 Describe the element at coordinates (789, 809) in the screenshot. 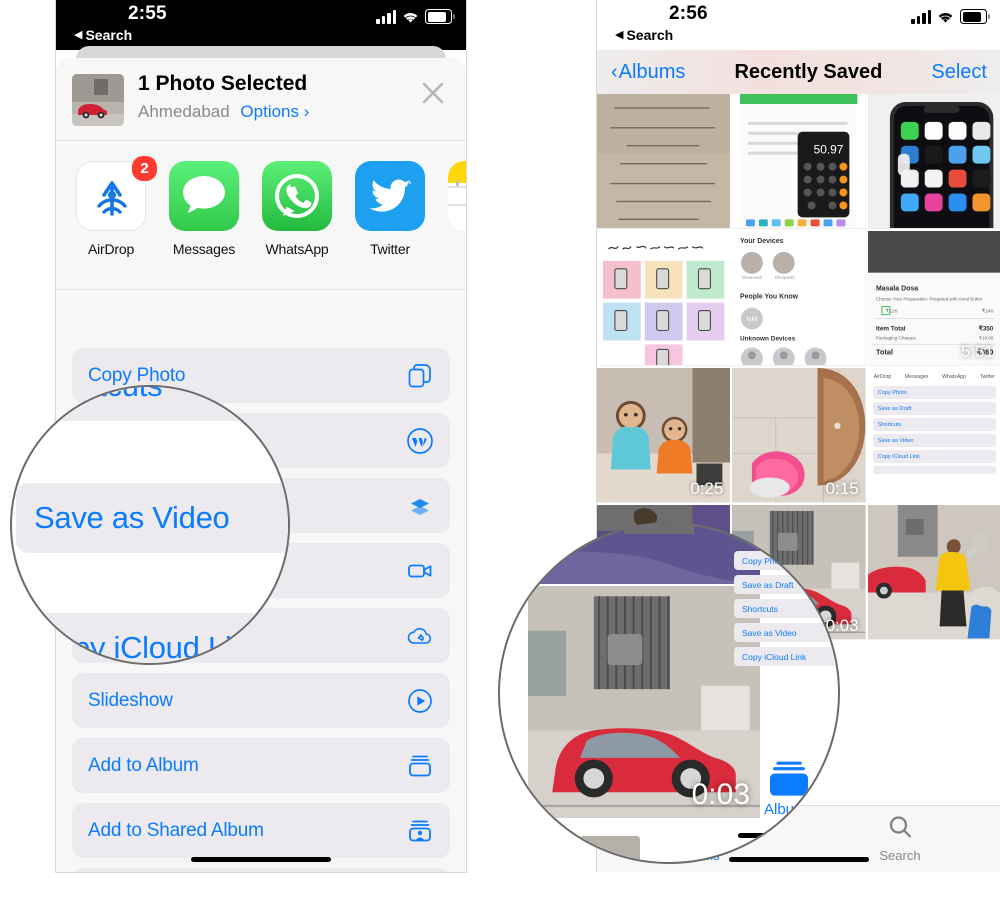

I see `magnified-tab-label: Albums` at that location.